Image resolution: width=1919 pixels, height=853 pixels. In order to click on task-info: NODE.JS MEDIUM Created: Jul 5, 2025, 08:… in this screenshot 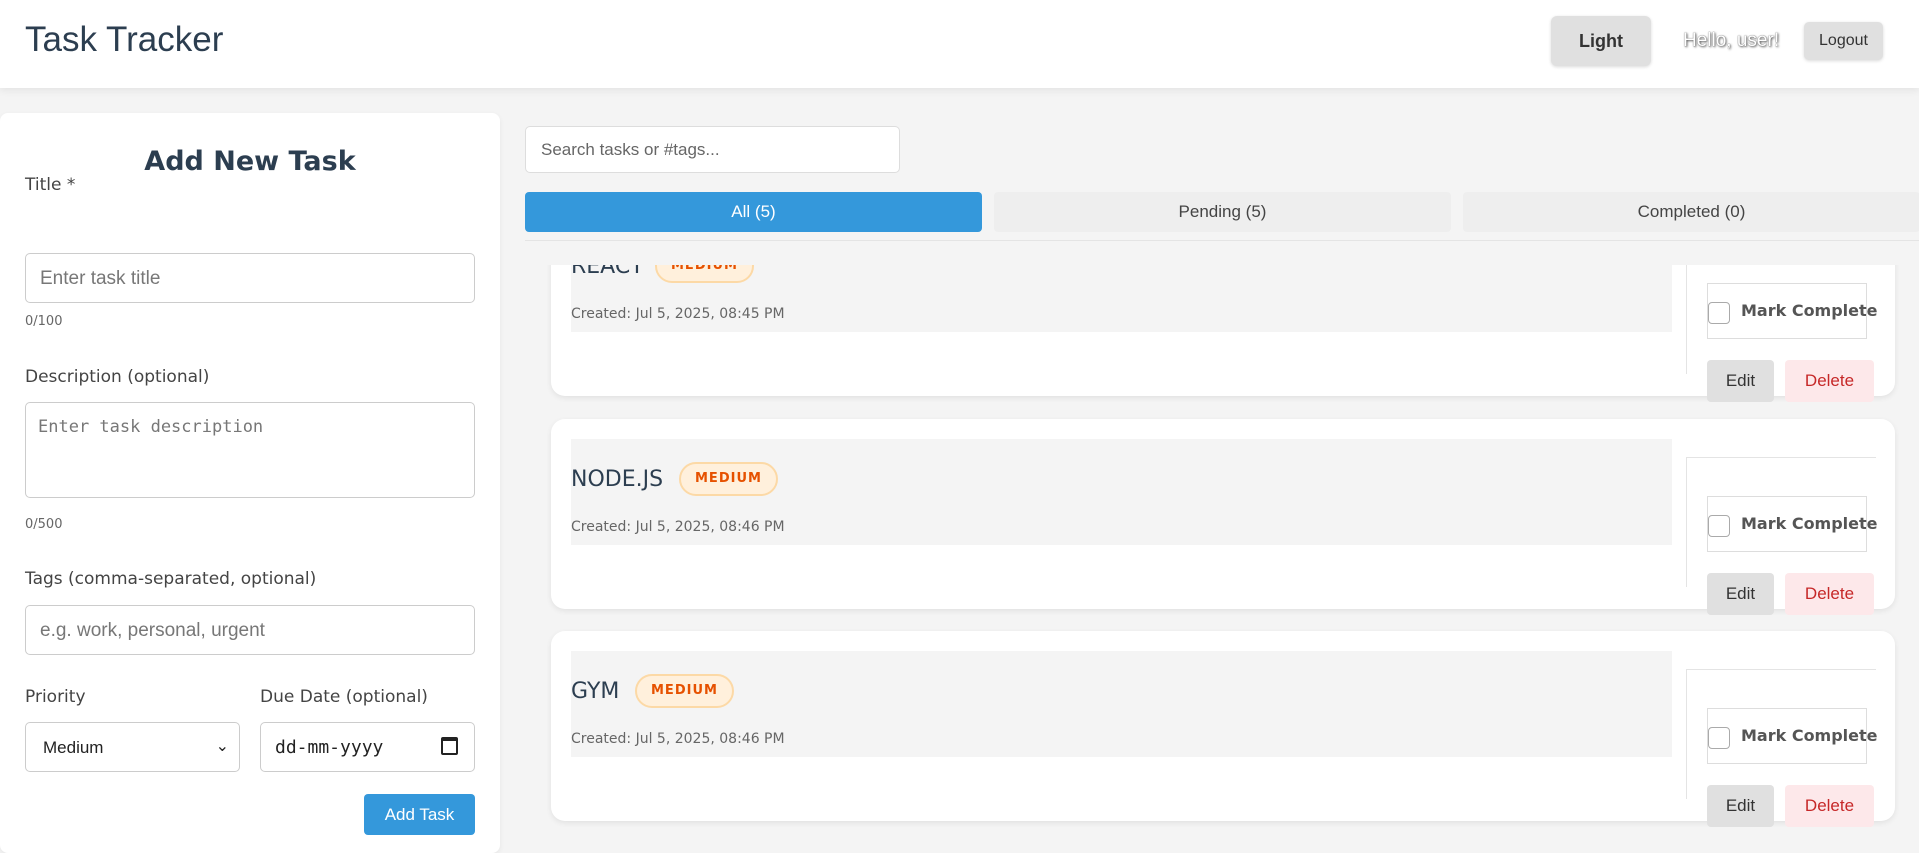, I will do `click(1121, 492)`.